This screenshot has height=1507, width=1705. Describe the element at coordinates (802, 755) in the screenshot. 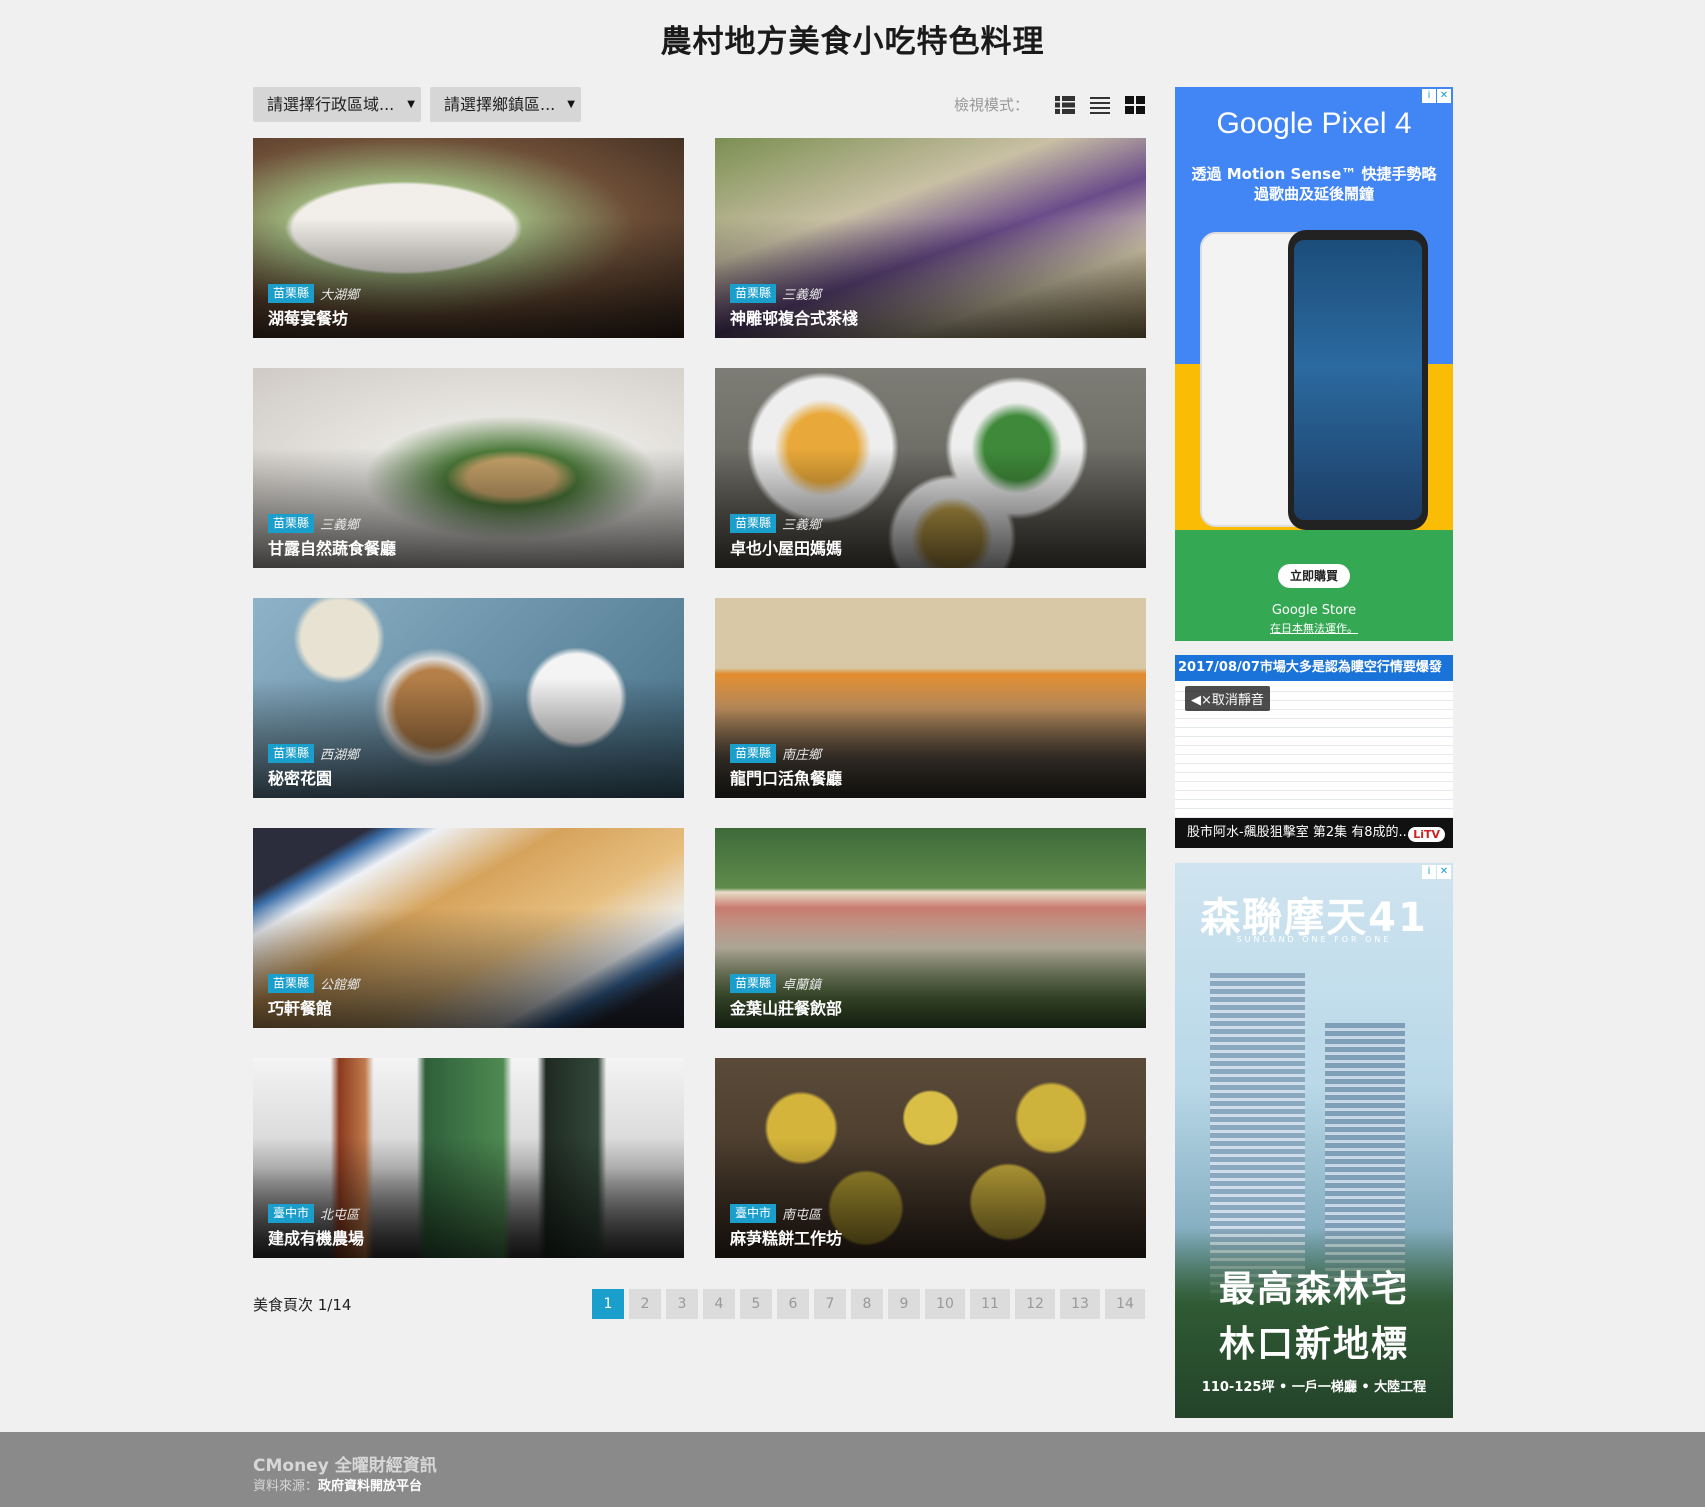

I see `town-label: 南庄鄉` at that location.